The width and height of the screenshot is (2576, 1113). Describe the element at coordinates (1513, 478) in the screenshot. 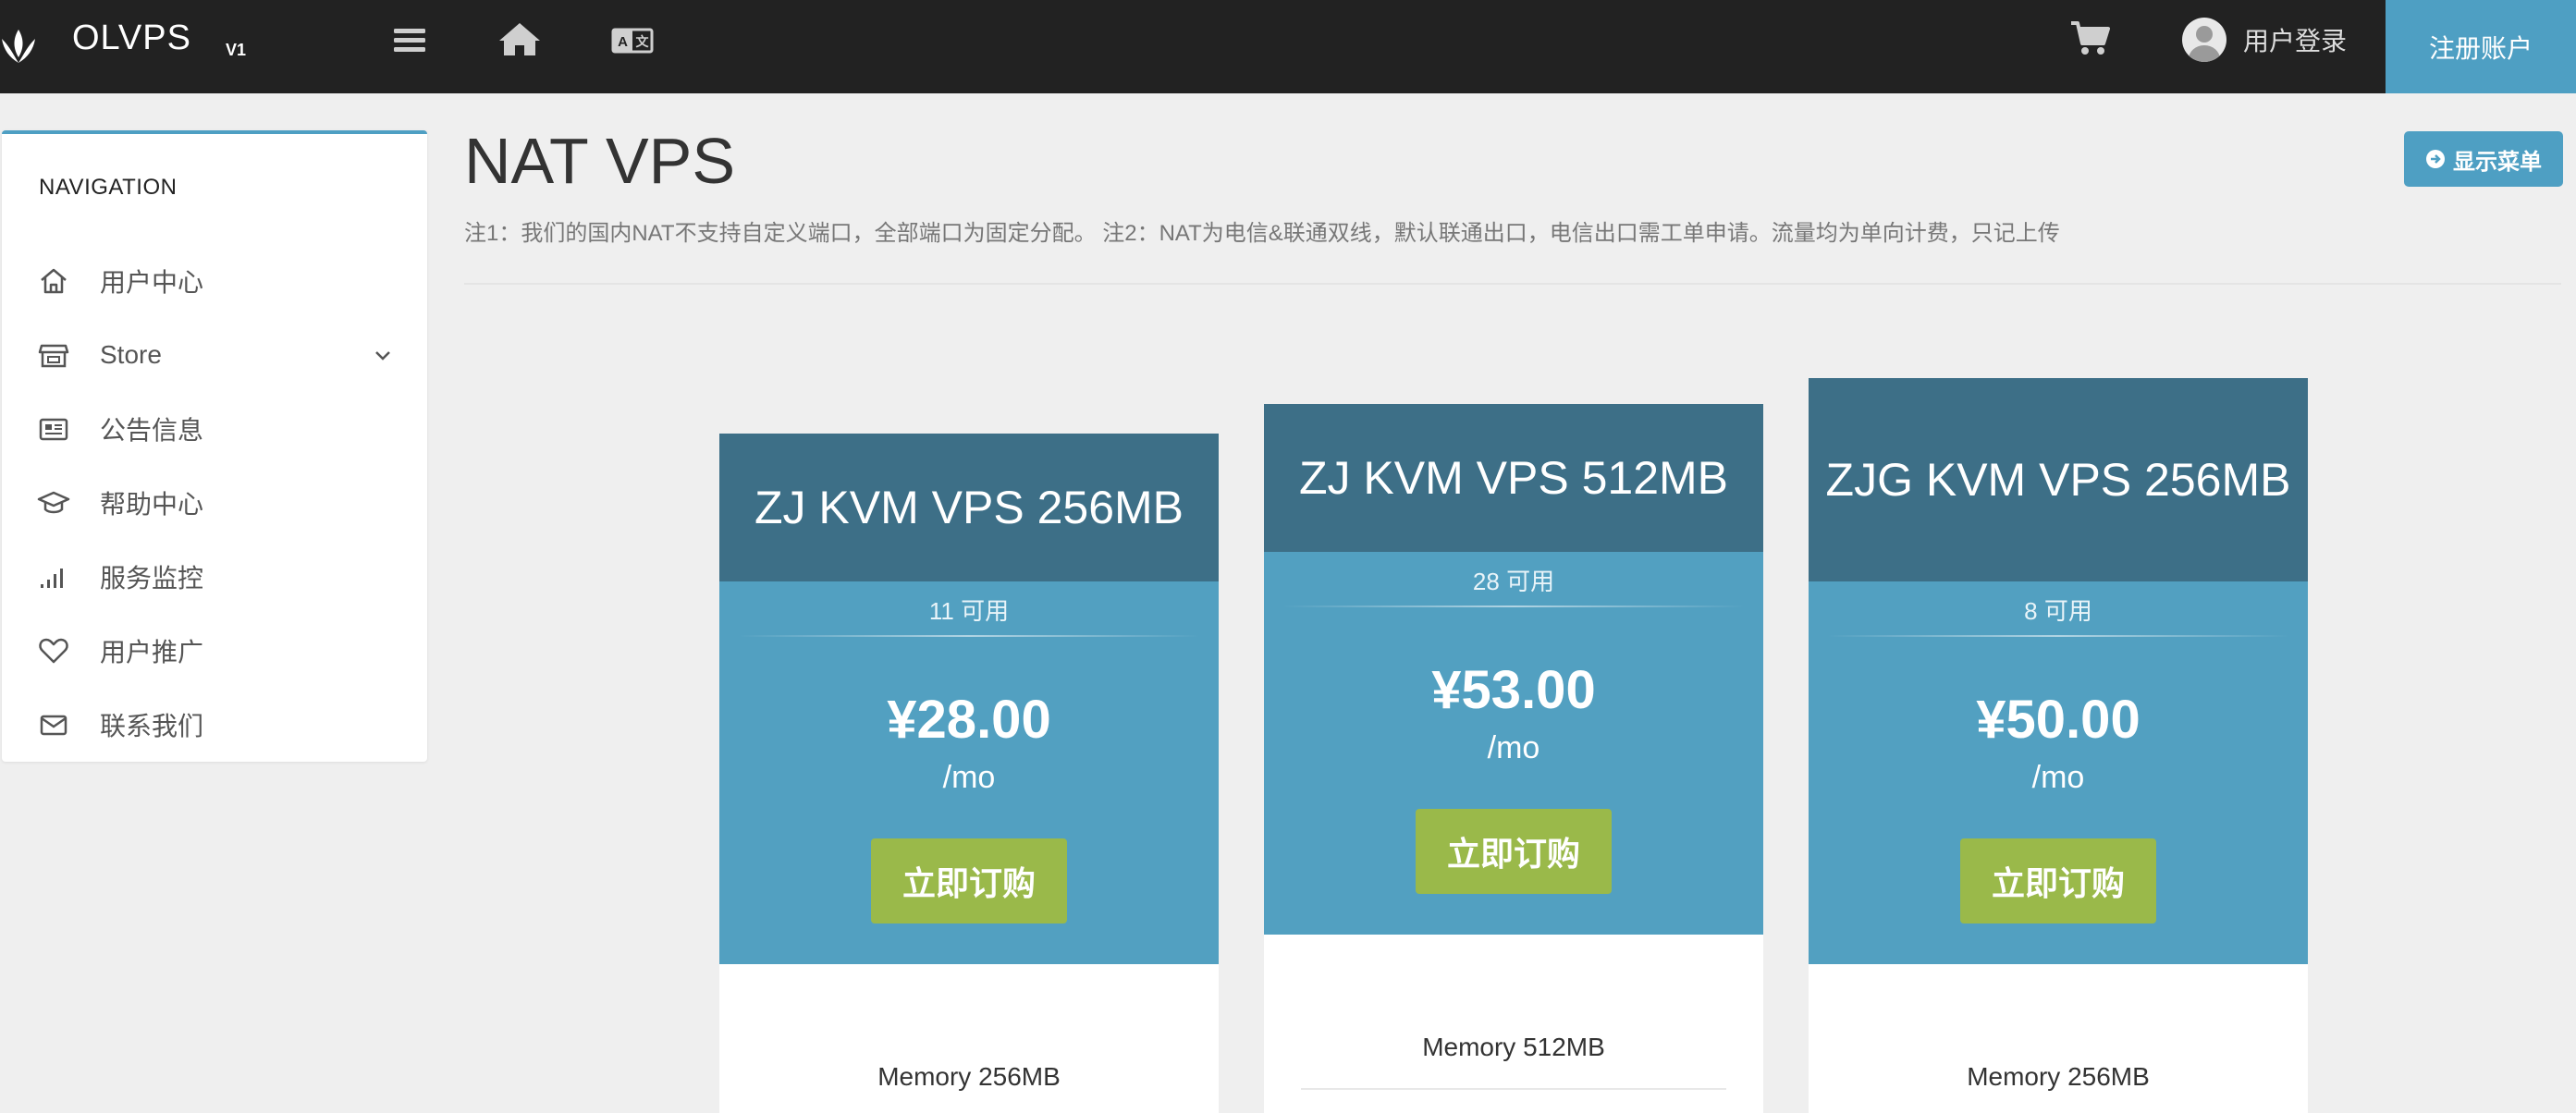

I see `product-title: ZJ KVM VPS 512MB` at that location.